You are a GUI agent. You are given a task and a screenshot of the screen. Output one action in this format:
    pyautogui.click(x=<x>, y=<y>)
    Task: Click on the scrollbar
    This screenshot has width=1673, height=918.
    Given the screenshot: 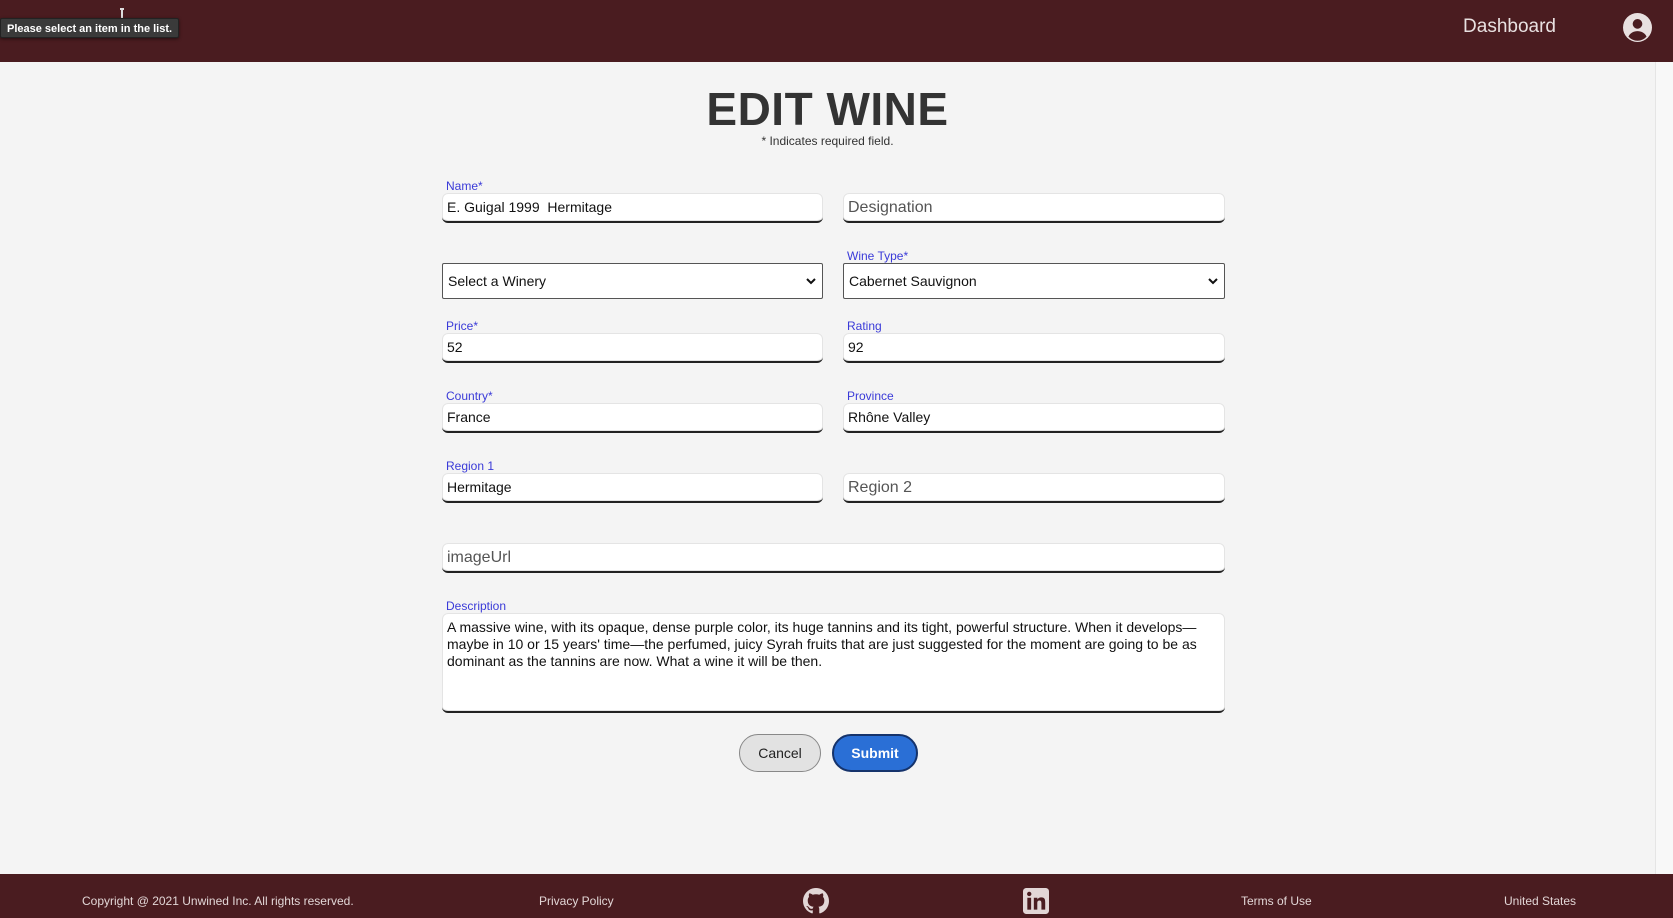 What is the action you would take?
    pyautogui.click(x=1664, y=468)
    